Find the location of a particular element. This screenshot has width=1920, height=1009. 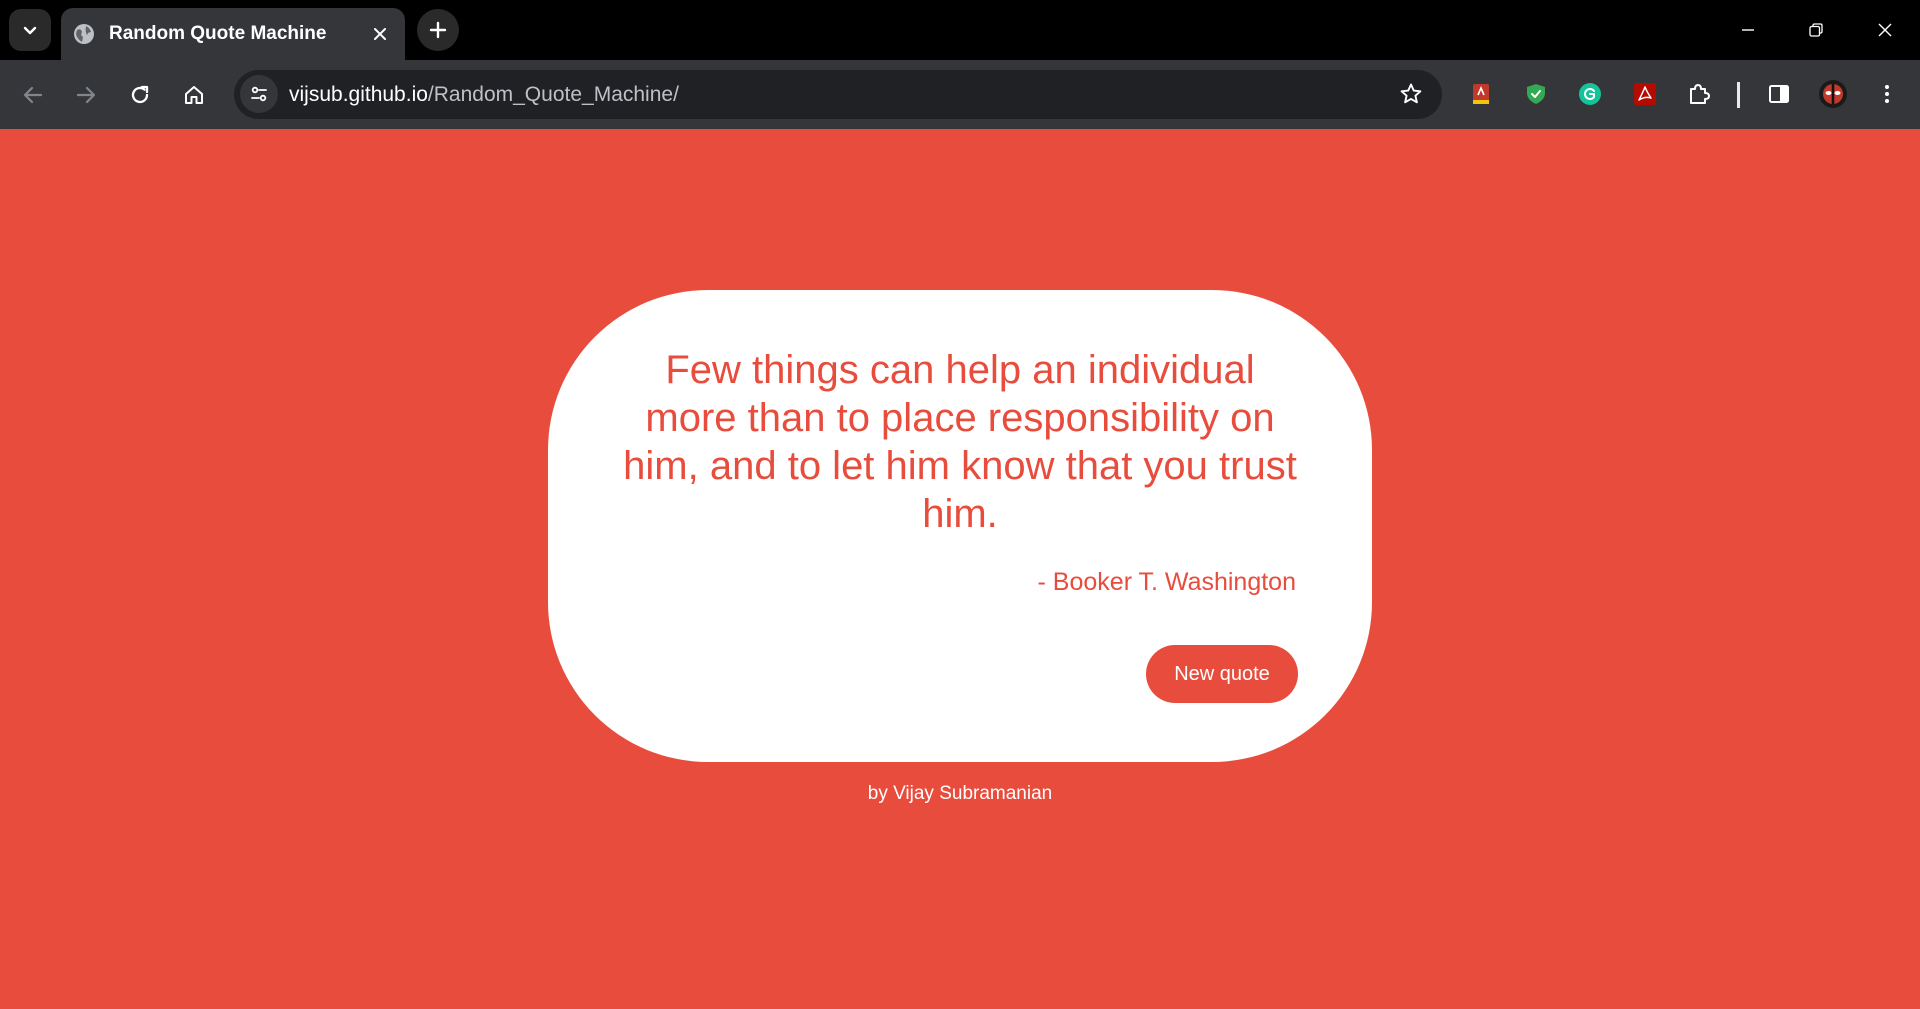

minimize-icon is located at coordinates (1748, 30).